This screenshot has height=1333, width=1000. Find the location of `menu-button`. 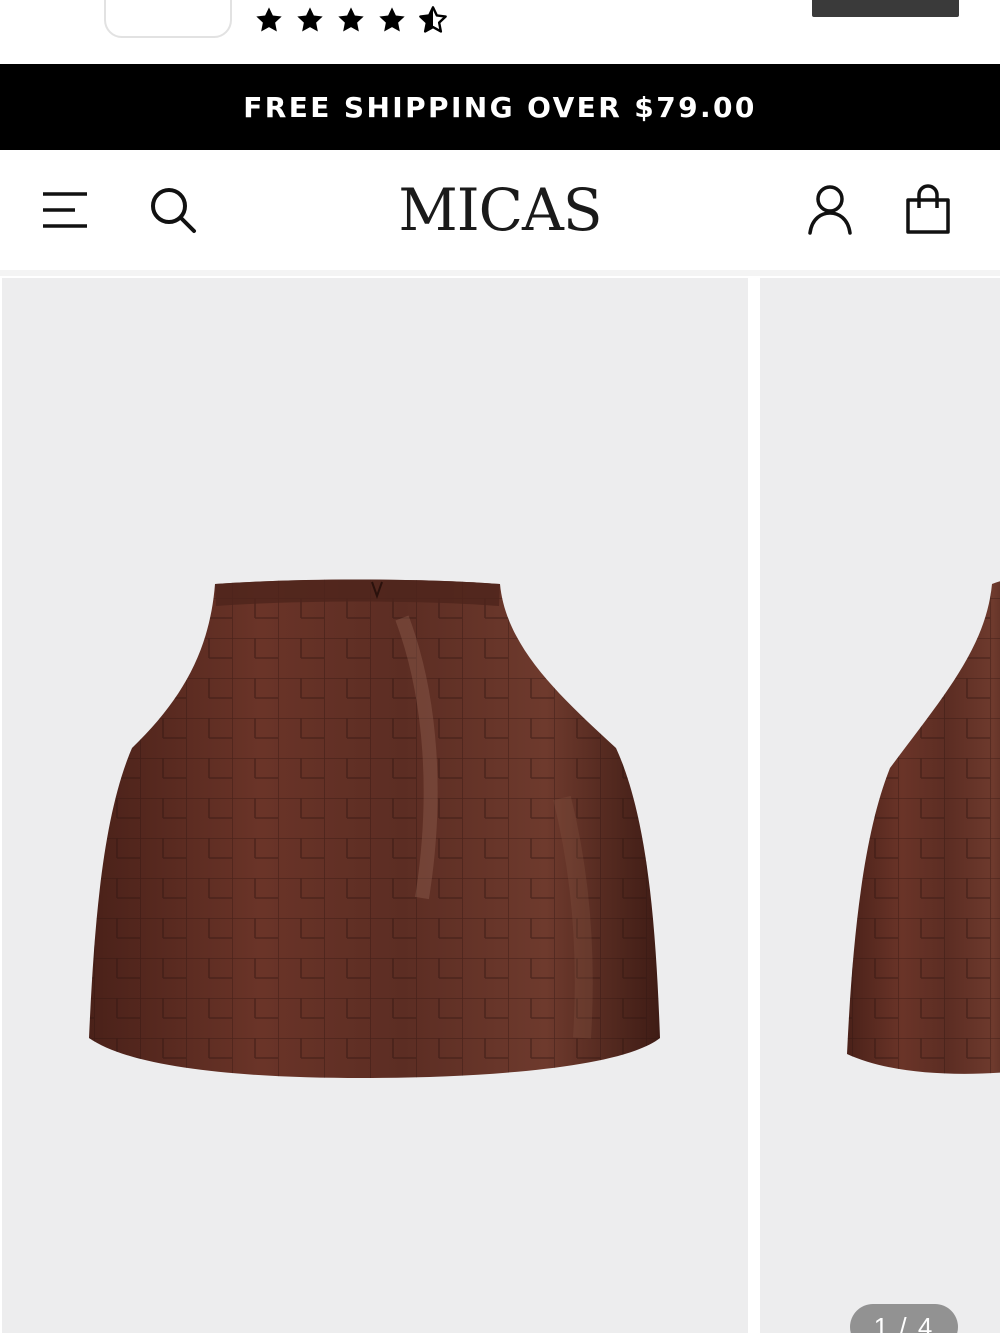

menu-button is located at coordinates (65, 211).